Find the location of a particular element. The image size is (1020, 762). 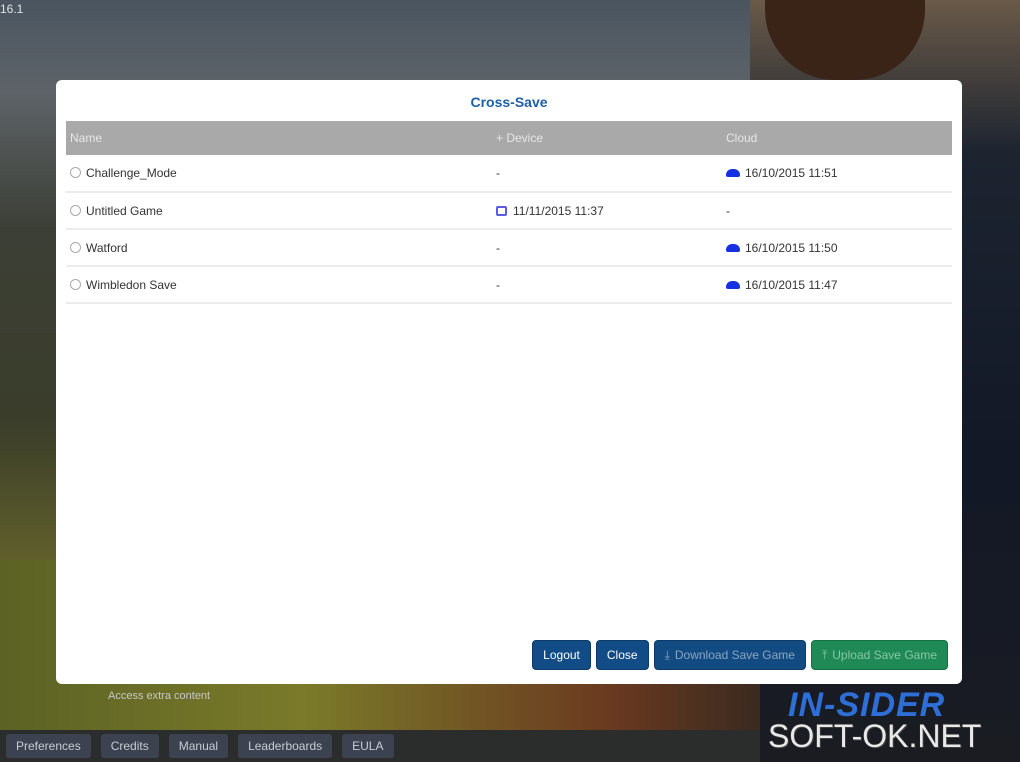

upload-save-button: ⤒ Upload Save Game is located at coordinates (879, 655).